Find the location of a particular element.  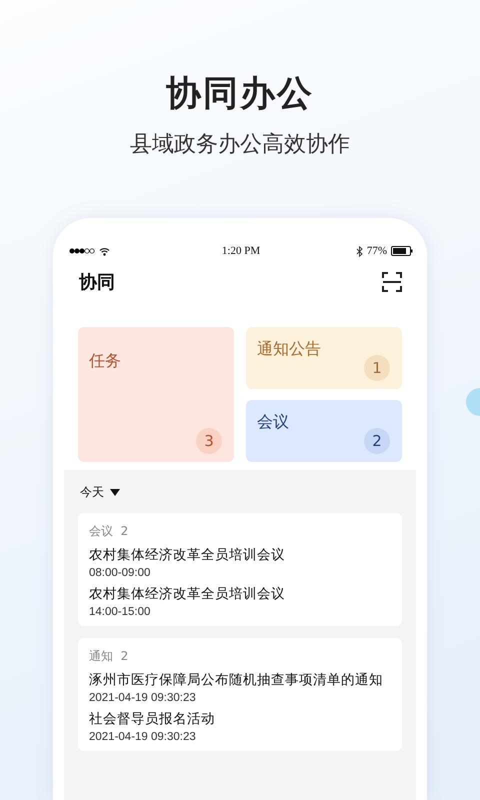

bluetooth-icon is located at coordinates (359, 251).